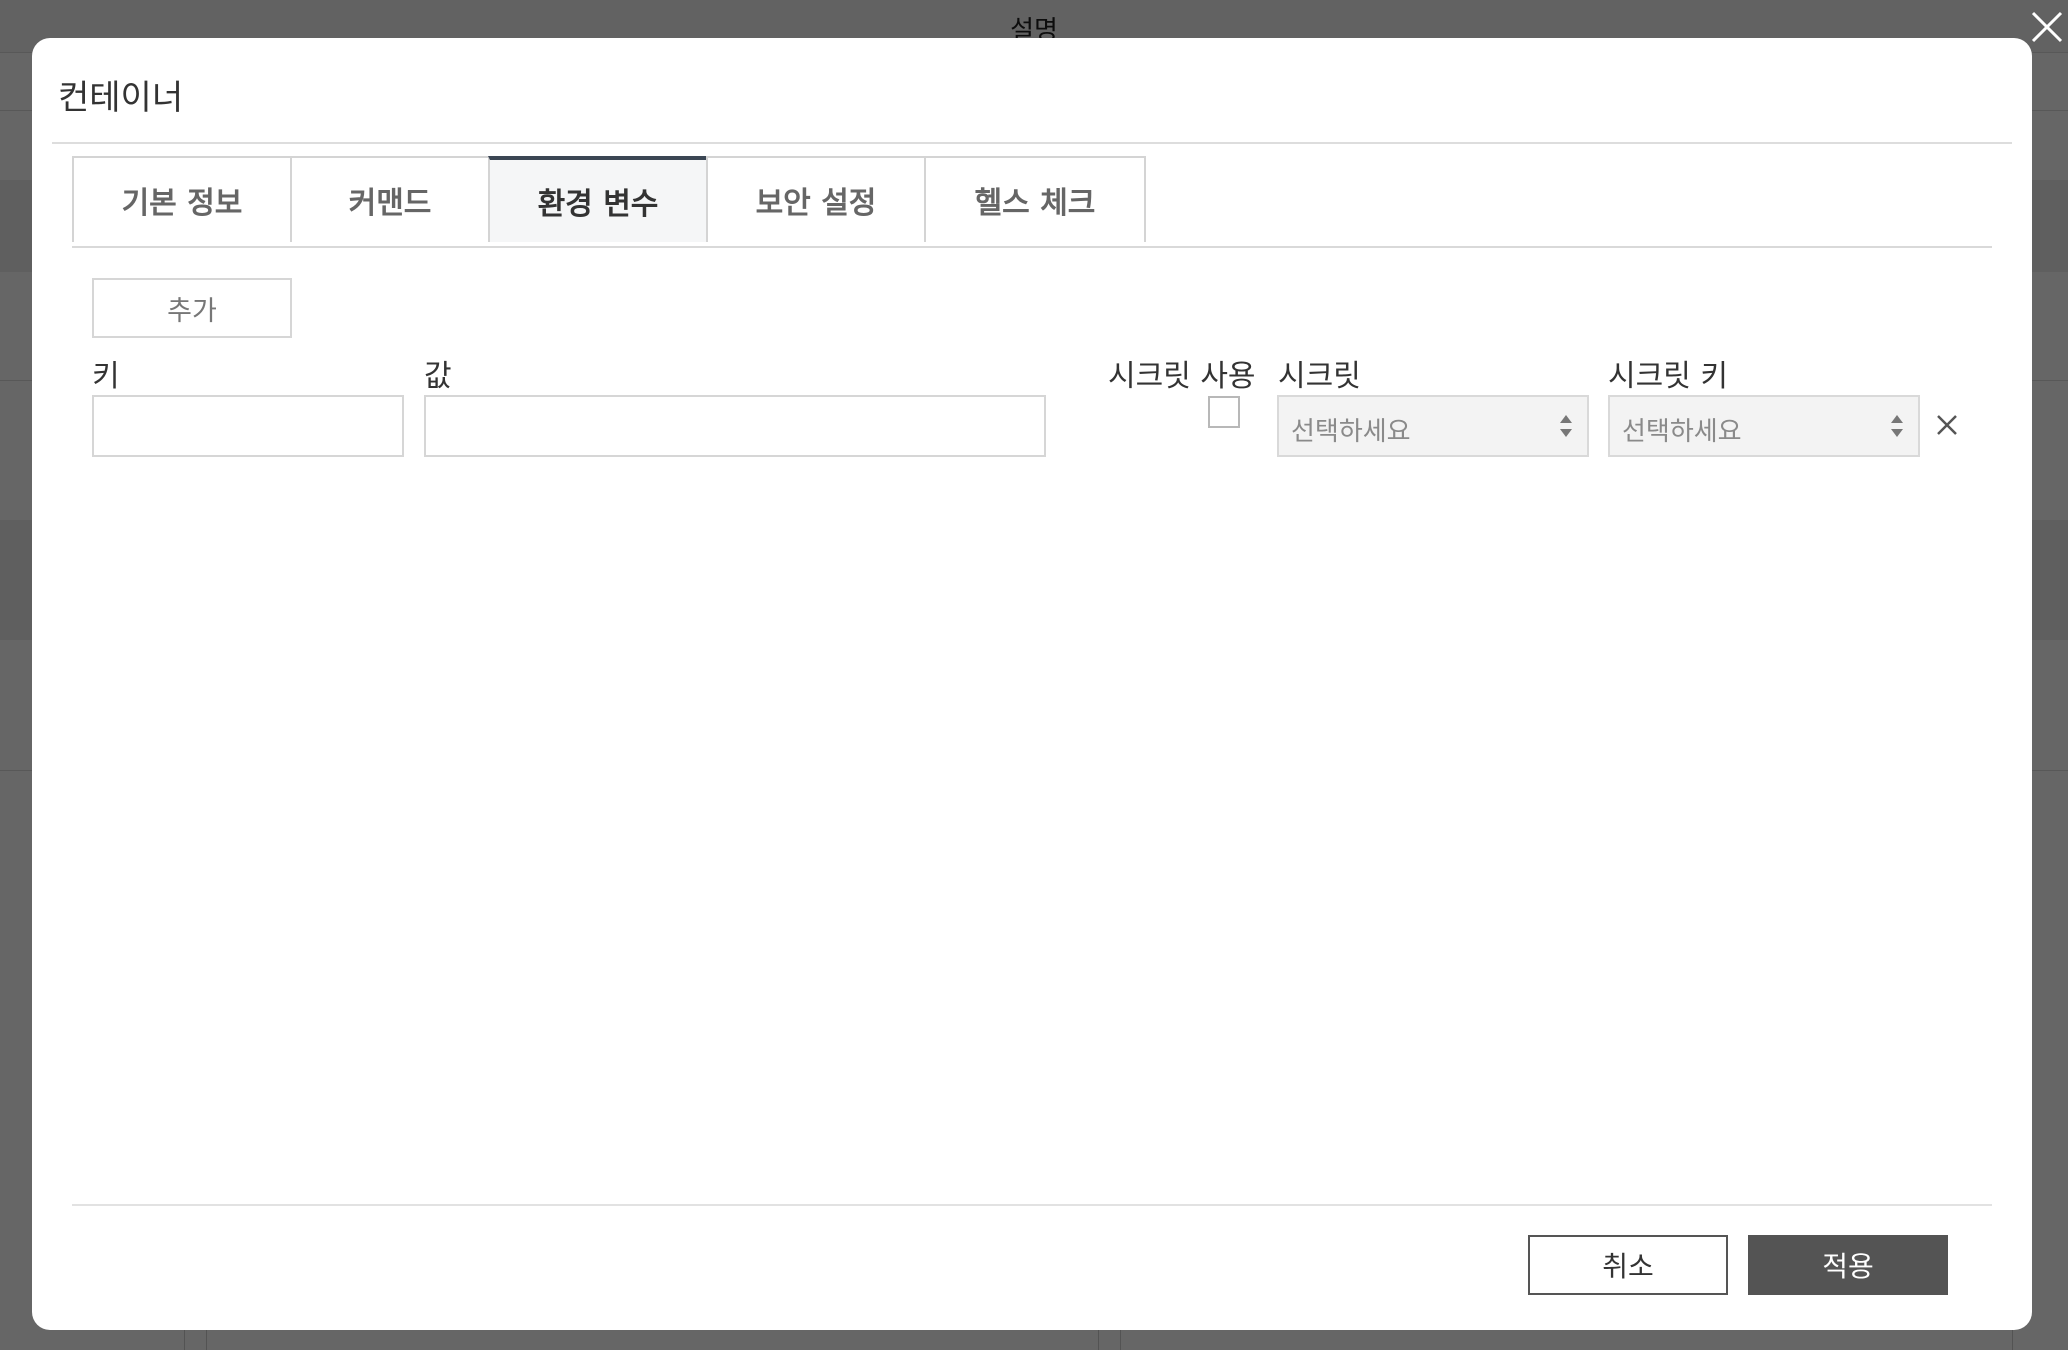 This screenshot has height=1350, width=2068. I want to click on secret-key-label: 시크릿 키, so click(1668, 376).